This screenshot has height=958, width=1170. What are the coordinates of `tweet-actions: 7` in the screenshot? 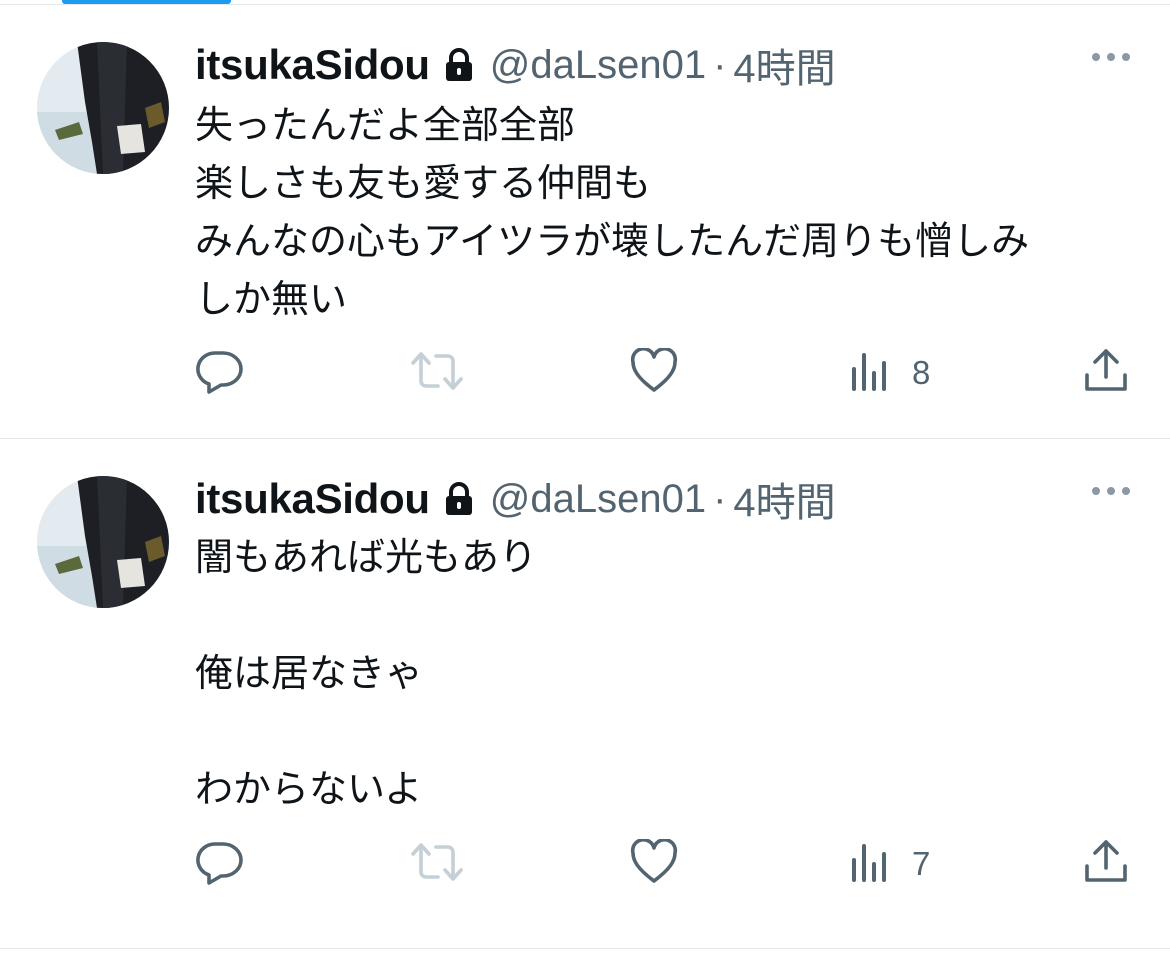 It's located at (585, 864).